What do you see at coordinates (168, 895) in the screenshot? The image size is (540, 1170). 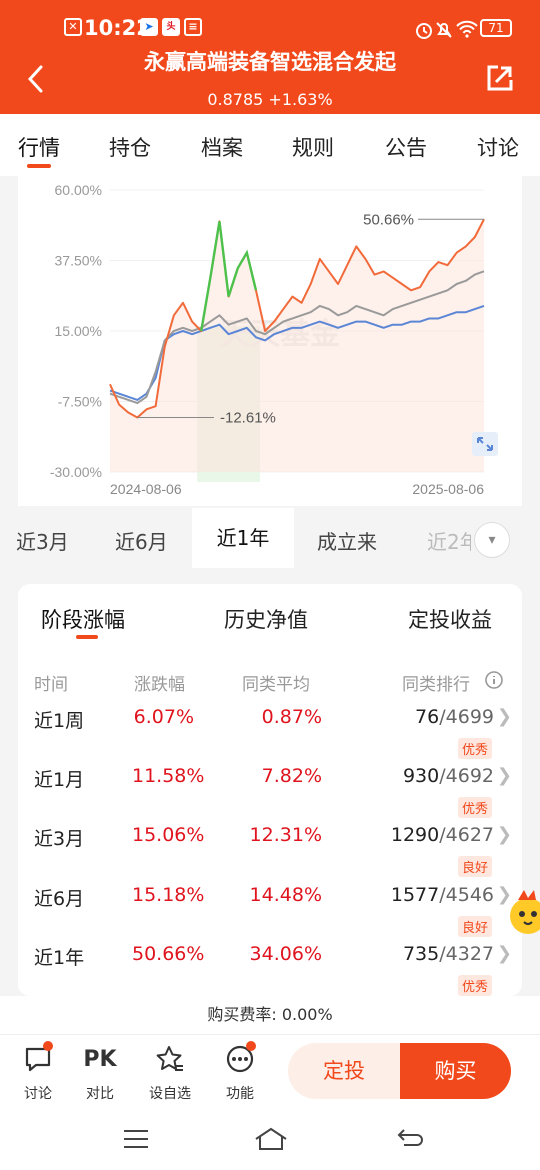 I see `row-change: 15.18%` at bounding box center [168, 895].